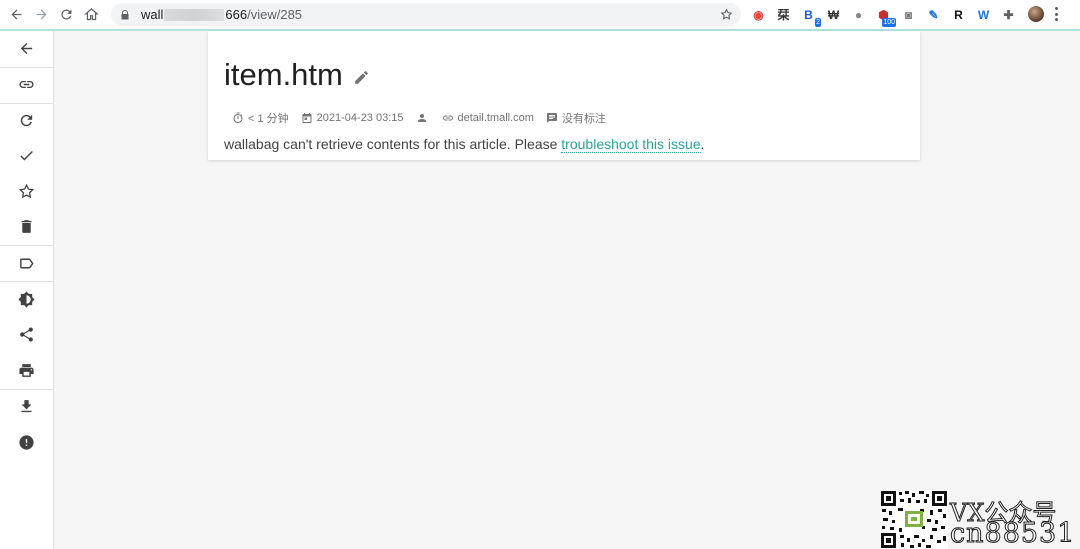 This screenshot has width=1080, height=549. I want to click on w-ext-icon: ₩, so click(833, 14).